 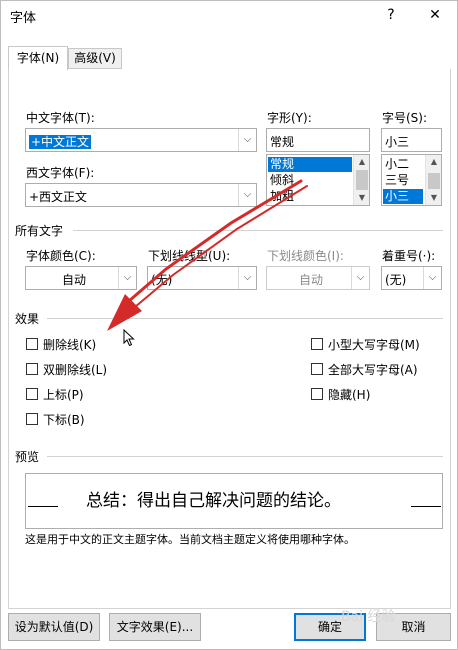 What do you see at coordinates (396, 164) in the screenshot?
I see `list-item: 小二` at bounding box center [396, 164].